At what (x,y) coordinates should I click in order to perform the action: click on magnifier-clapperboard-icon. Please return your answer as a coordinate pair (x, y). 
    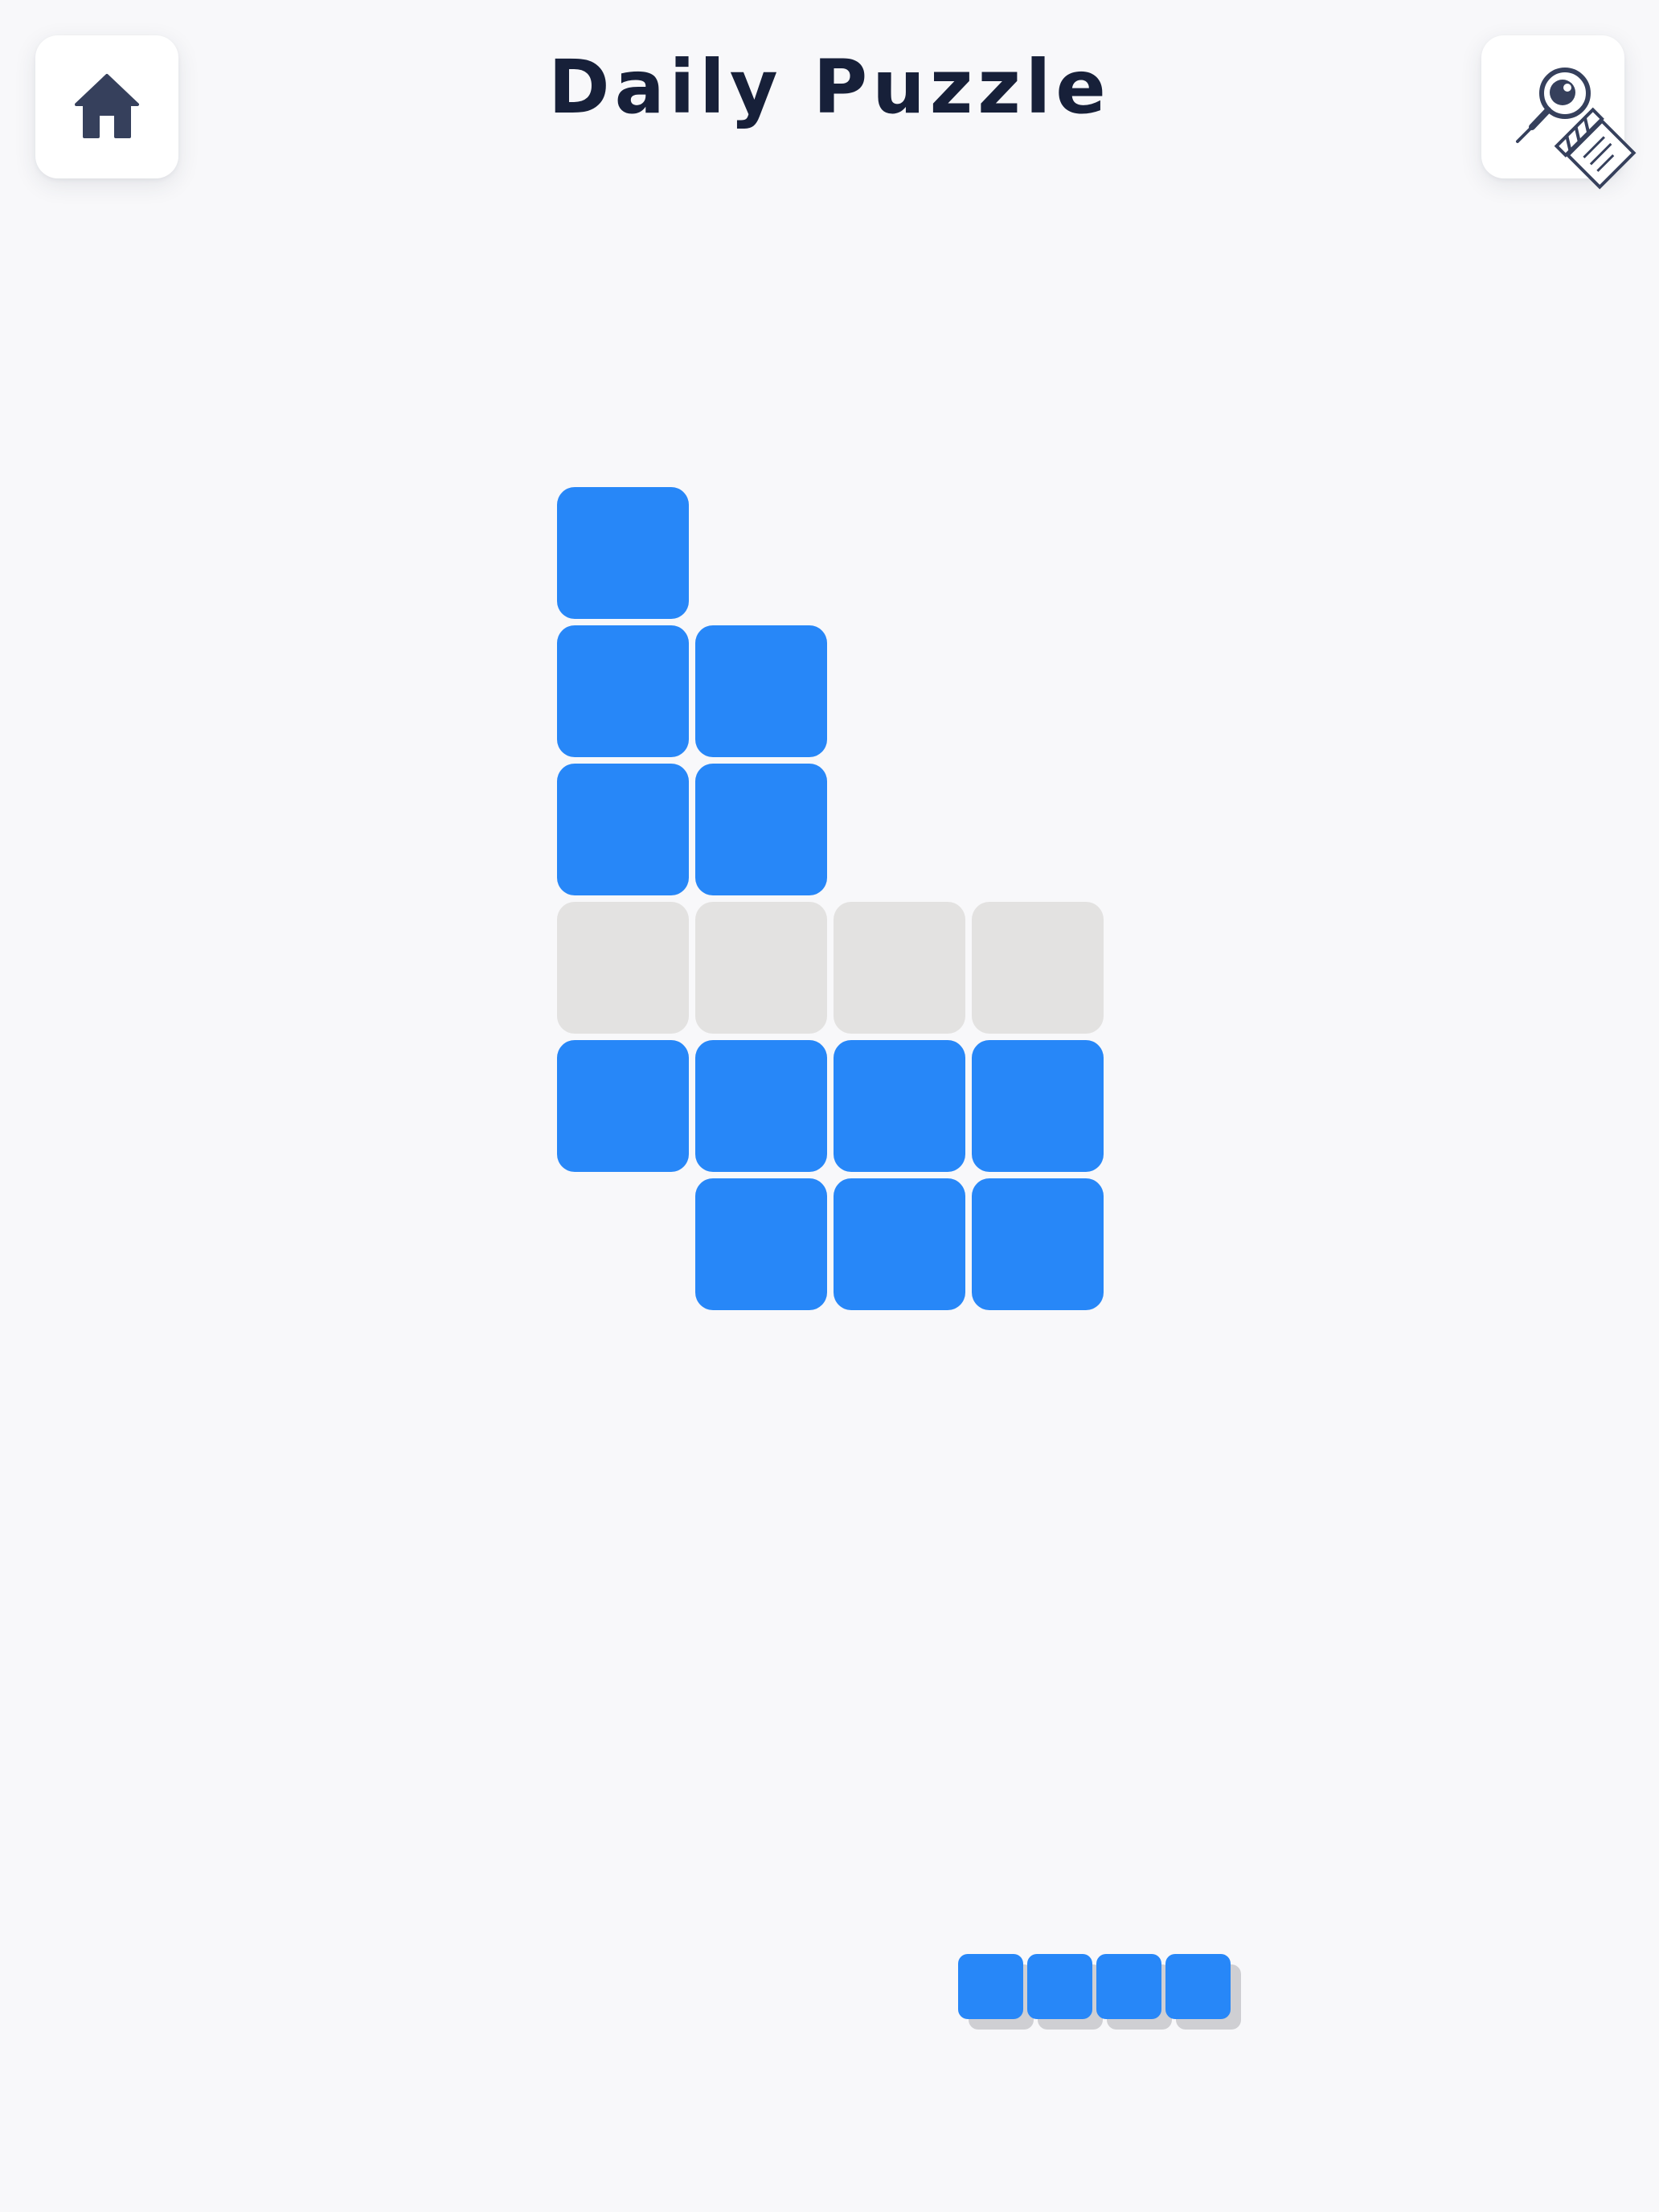
    Looking at the image, I should click on (1558, 112).